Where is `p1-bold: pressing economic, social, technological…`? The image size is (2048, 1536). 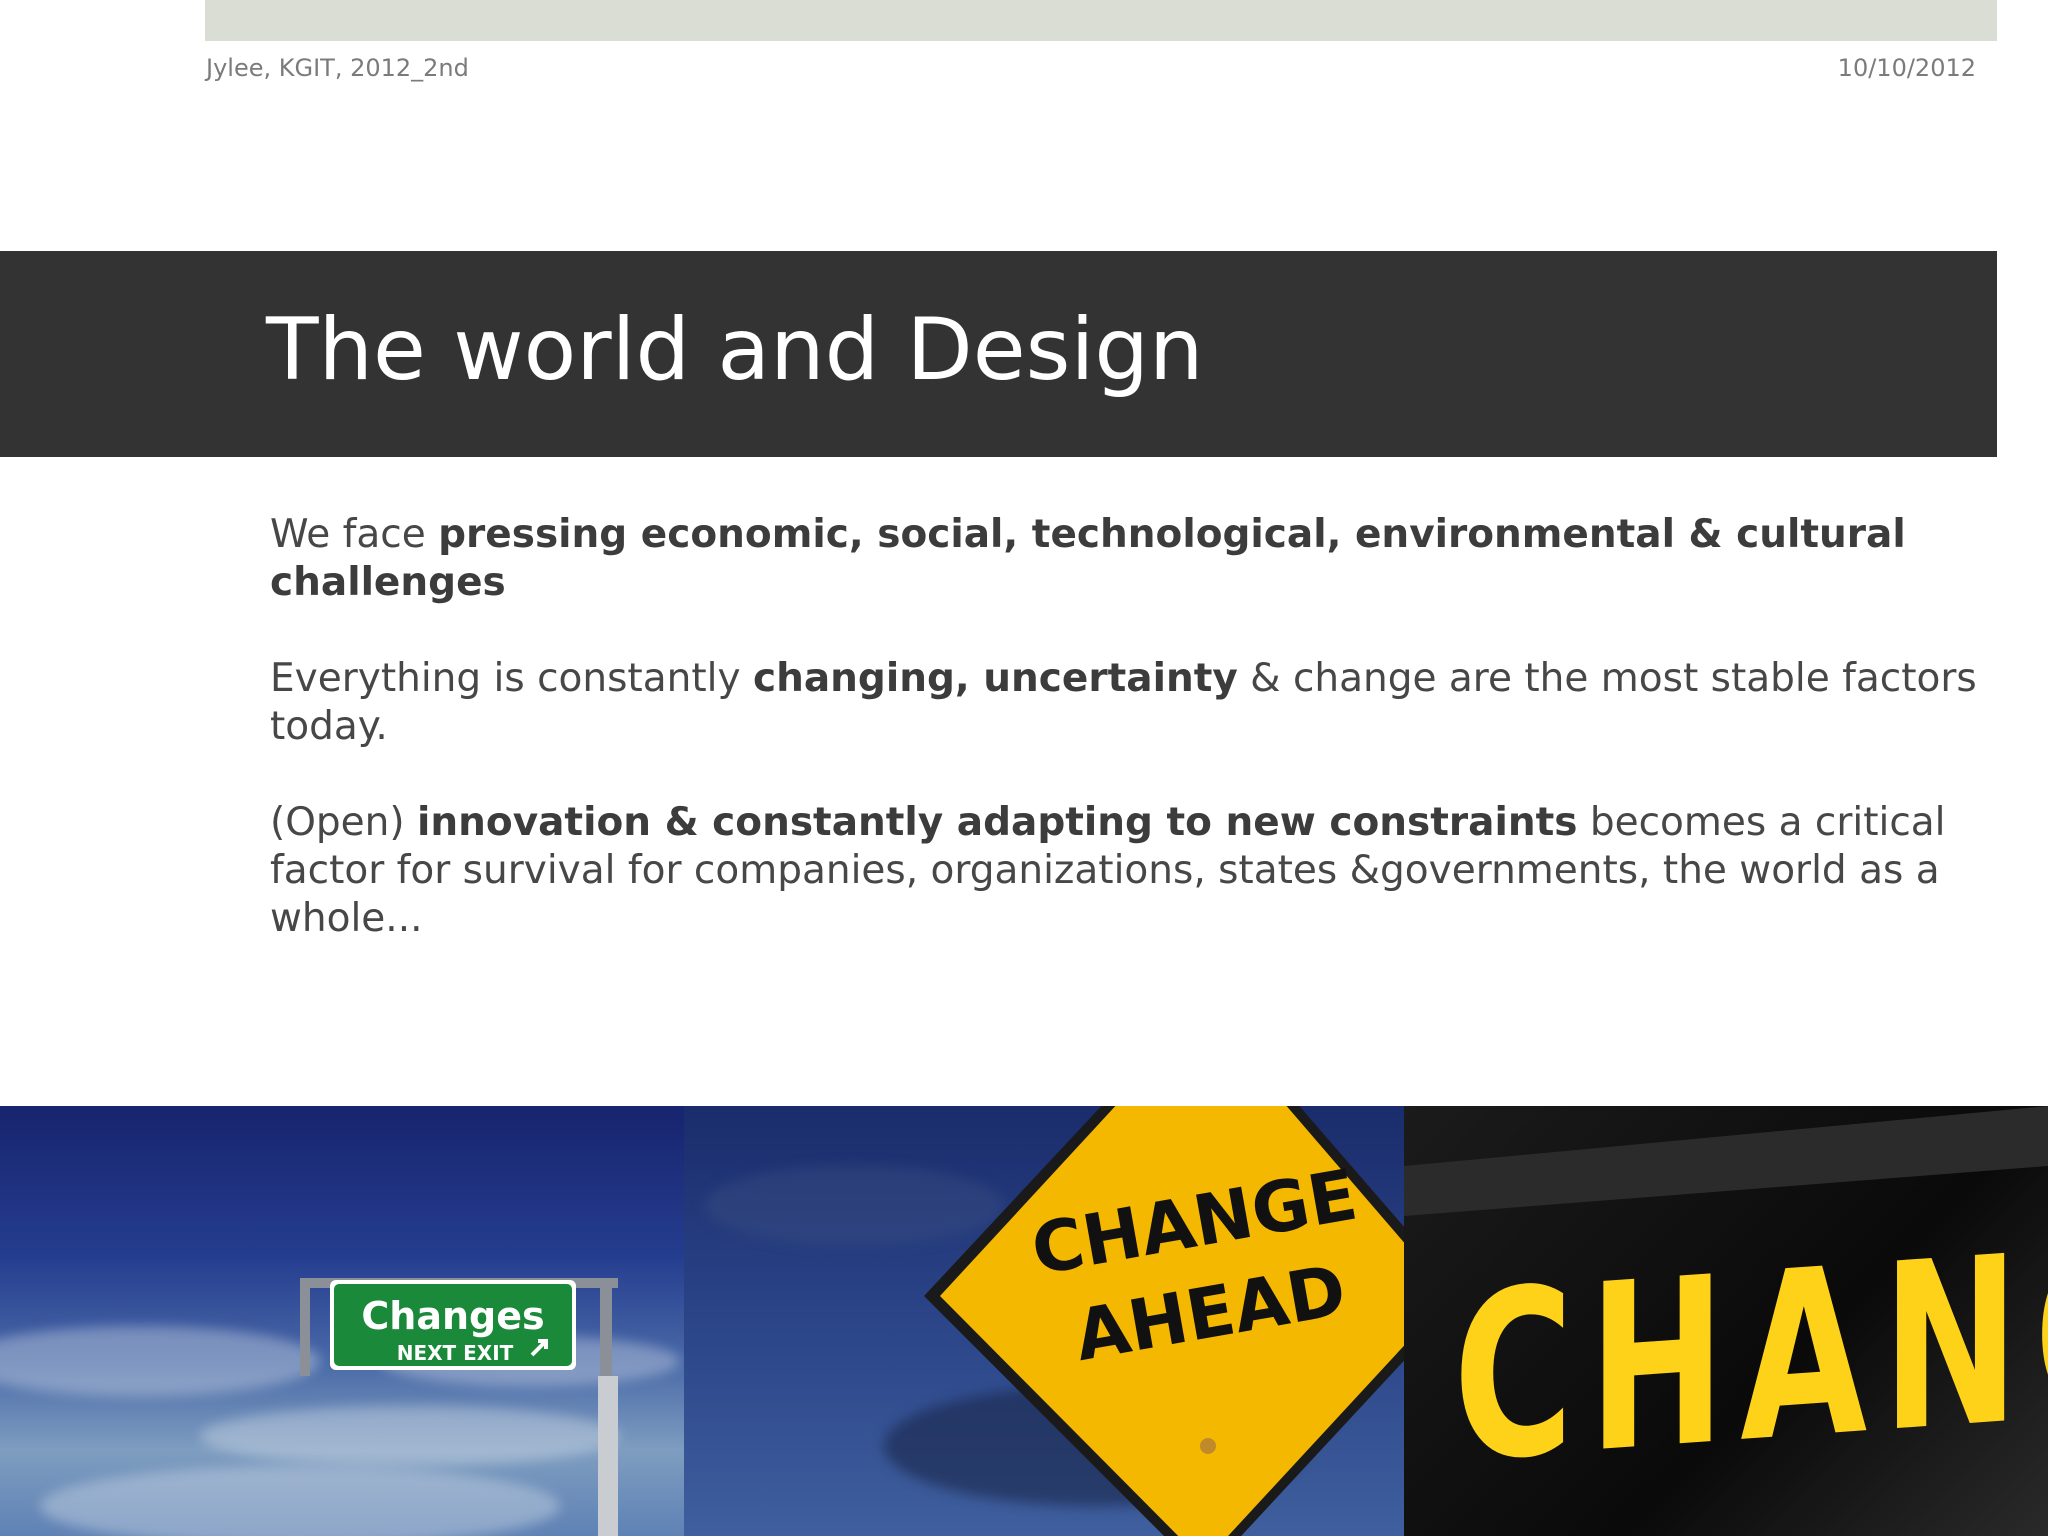 p1-bold: pressing economic, social, technological… is located at coordinates (1088, 558).